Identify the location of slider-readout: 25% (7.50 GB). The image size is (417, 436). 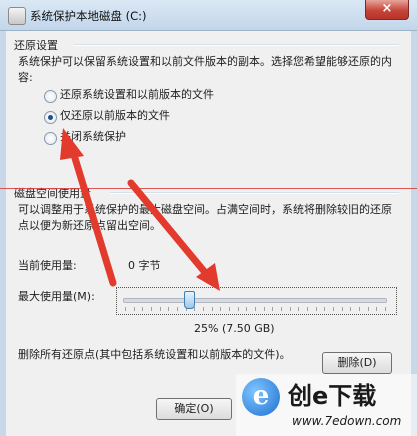
(234, 328).